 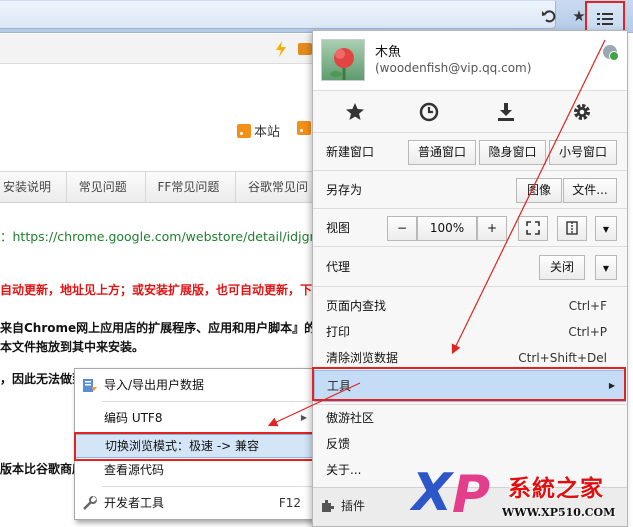 I want to click on menu-list-icon, so click(x=605, y=19).